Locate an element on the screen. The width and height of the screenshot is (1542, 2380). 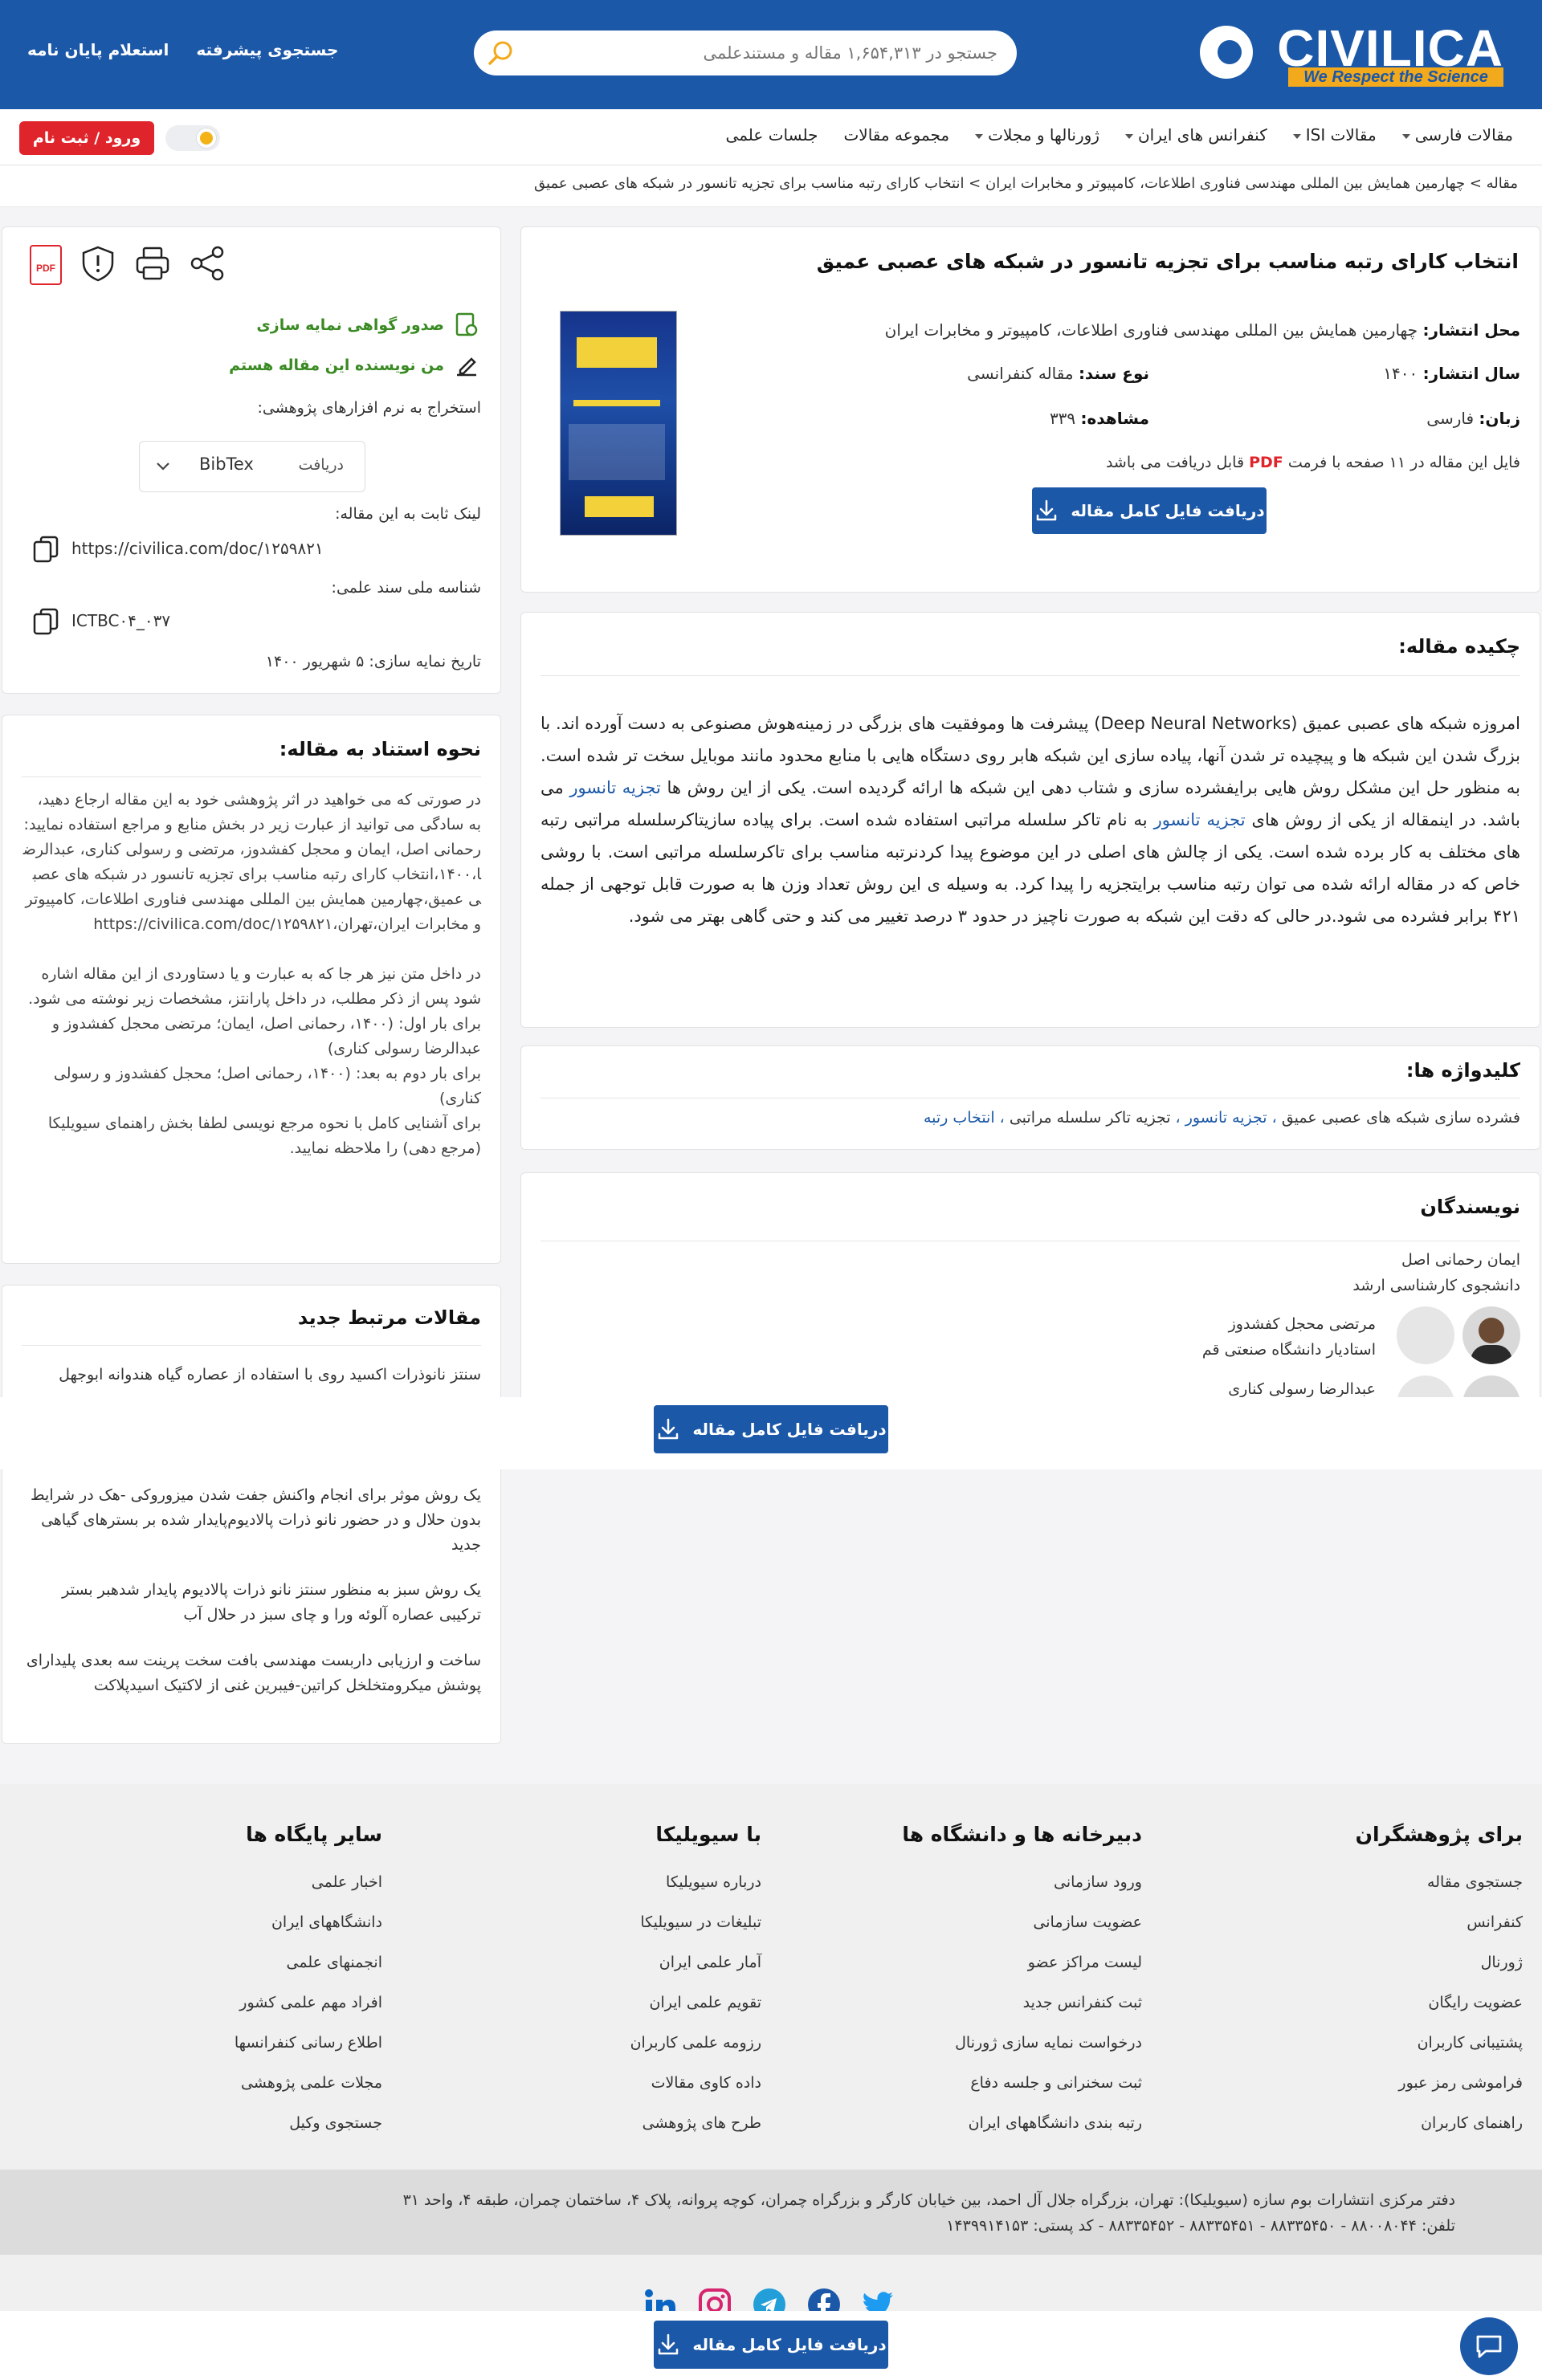
doc-id-value: ICTBC۰۴_۰۳۷ is located at coordinates (121, 620).